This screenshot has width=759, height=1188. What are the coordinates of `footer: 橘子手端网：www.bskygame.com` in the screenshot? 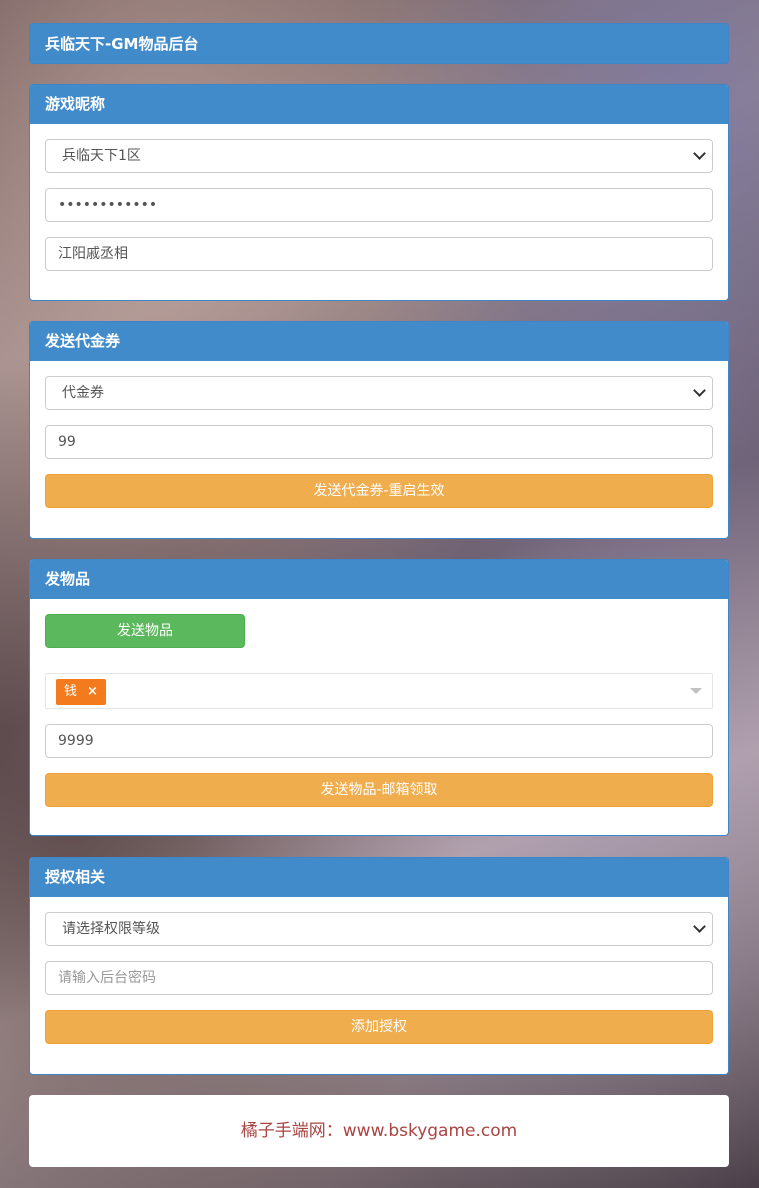 It's located at (379, 1131).